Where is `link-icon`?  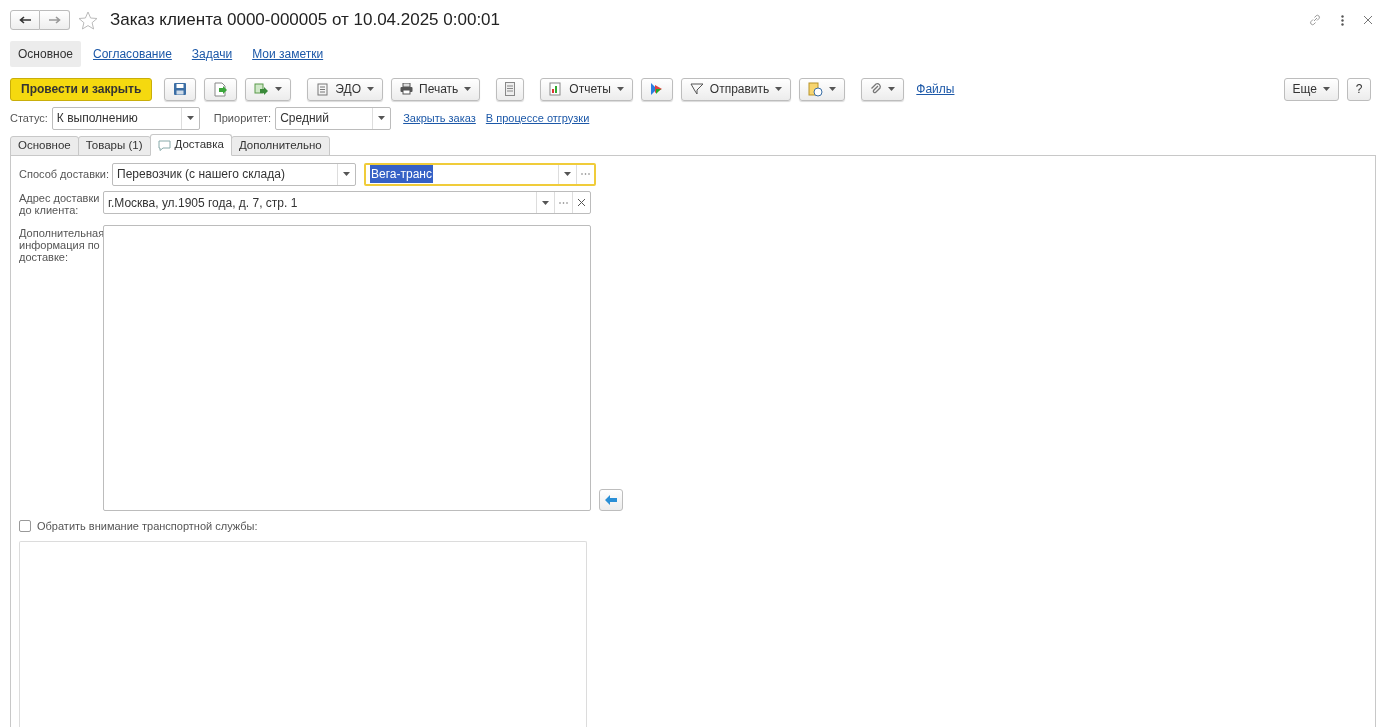 link-icon is located at coordinates (1315, 20).